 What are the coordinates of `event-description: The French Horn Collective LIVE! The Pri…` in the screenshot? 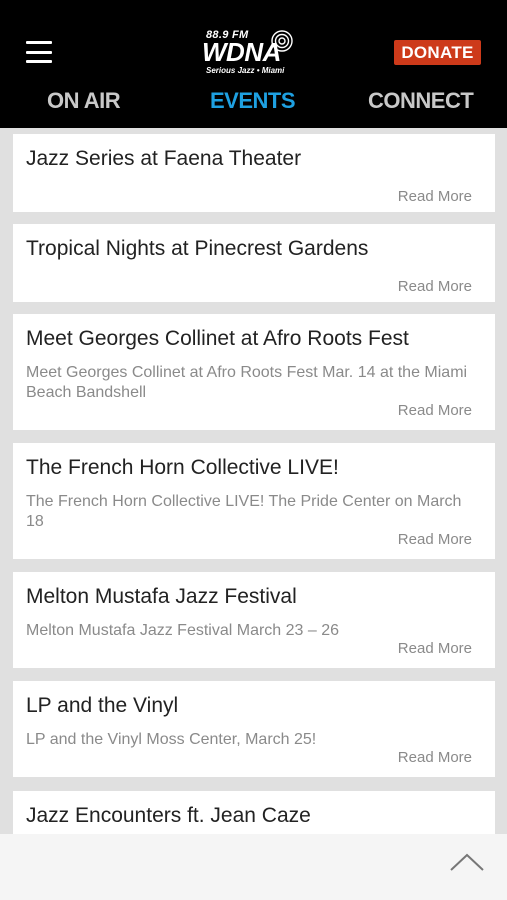 It's located at (244, 511).